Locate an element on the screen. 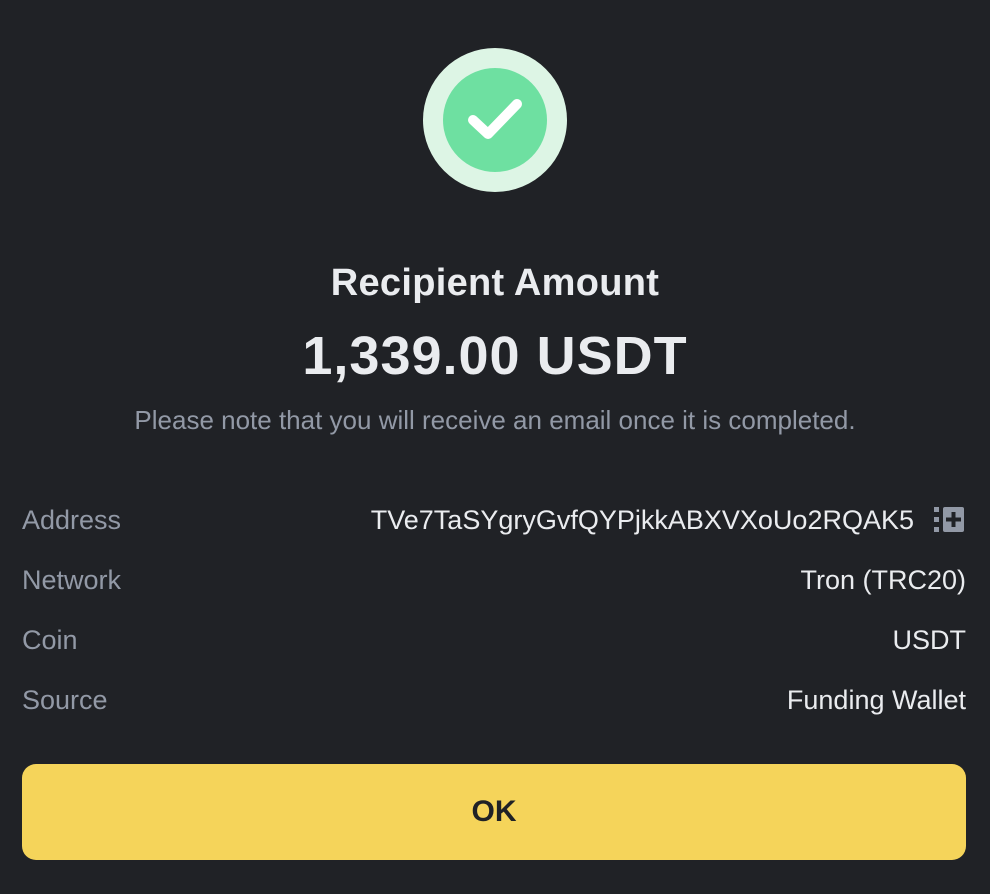 The height and width of the screenshot is (894, 990). ok-button: OK is located at coordinates (494, 812).